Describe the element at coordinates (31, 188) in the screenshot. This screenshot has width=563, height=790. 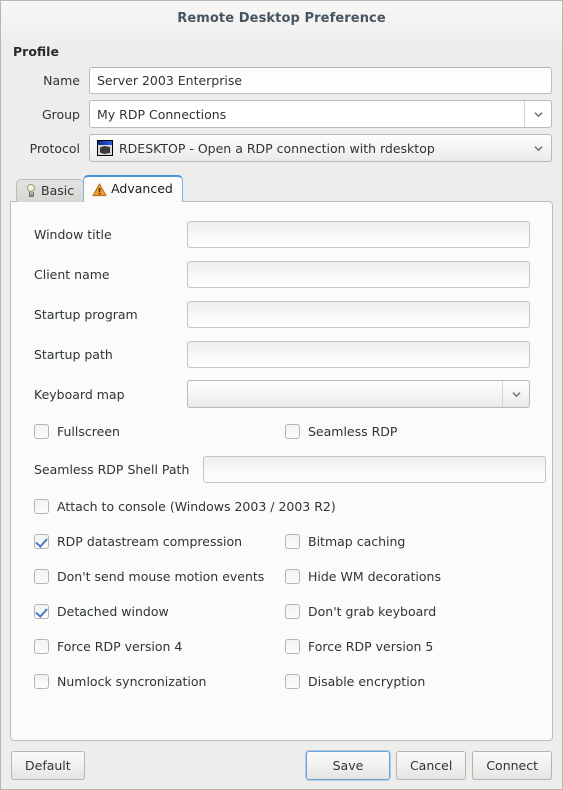
I see `lightbulb-glass` at that location.